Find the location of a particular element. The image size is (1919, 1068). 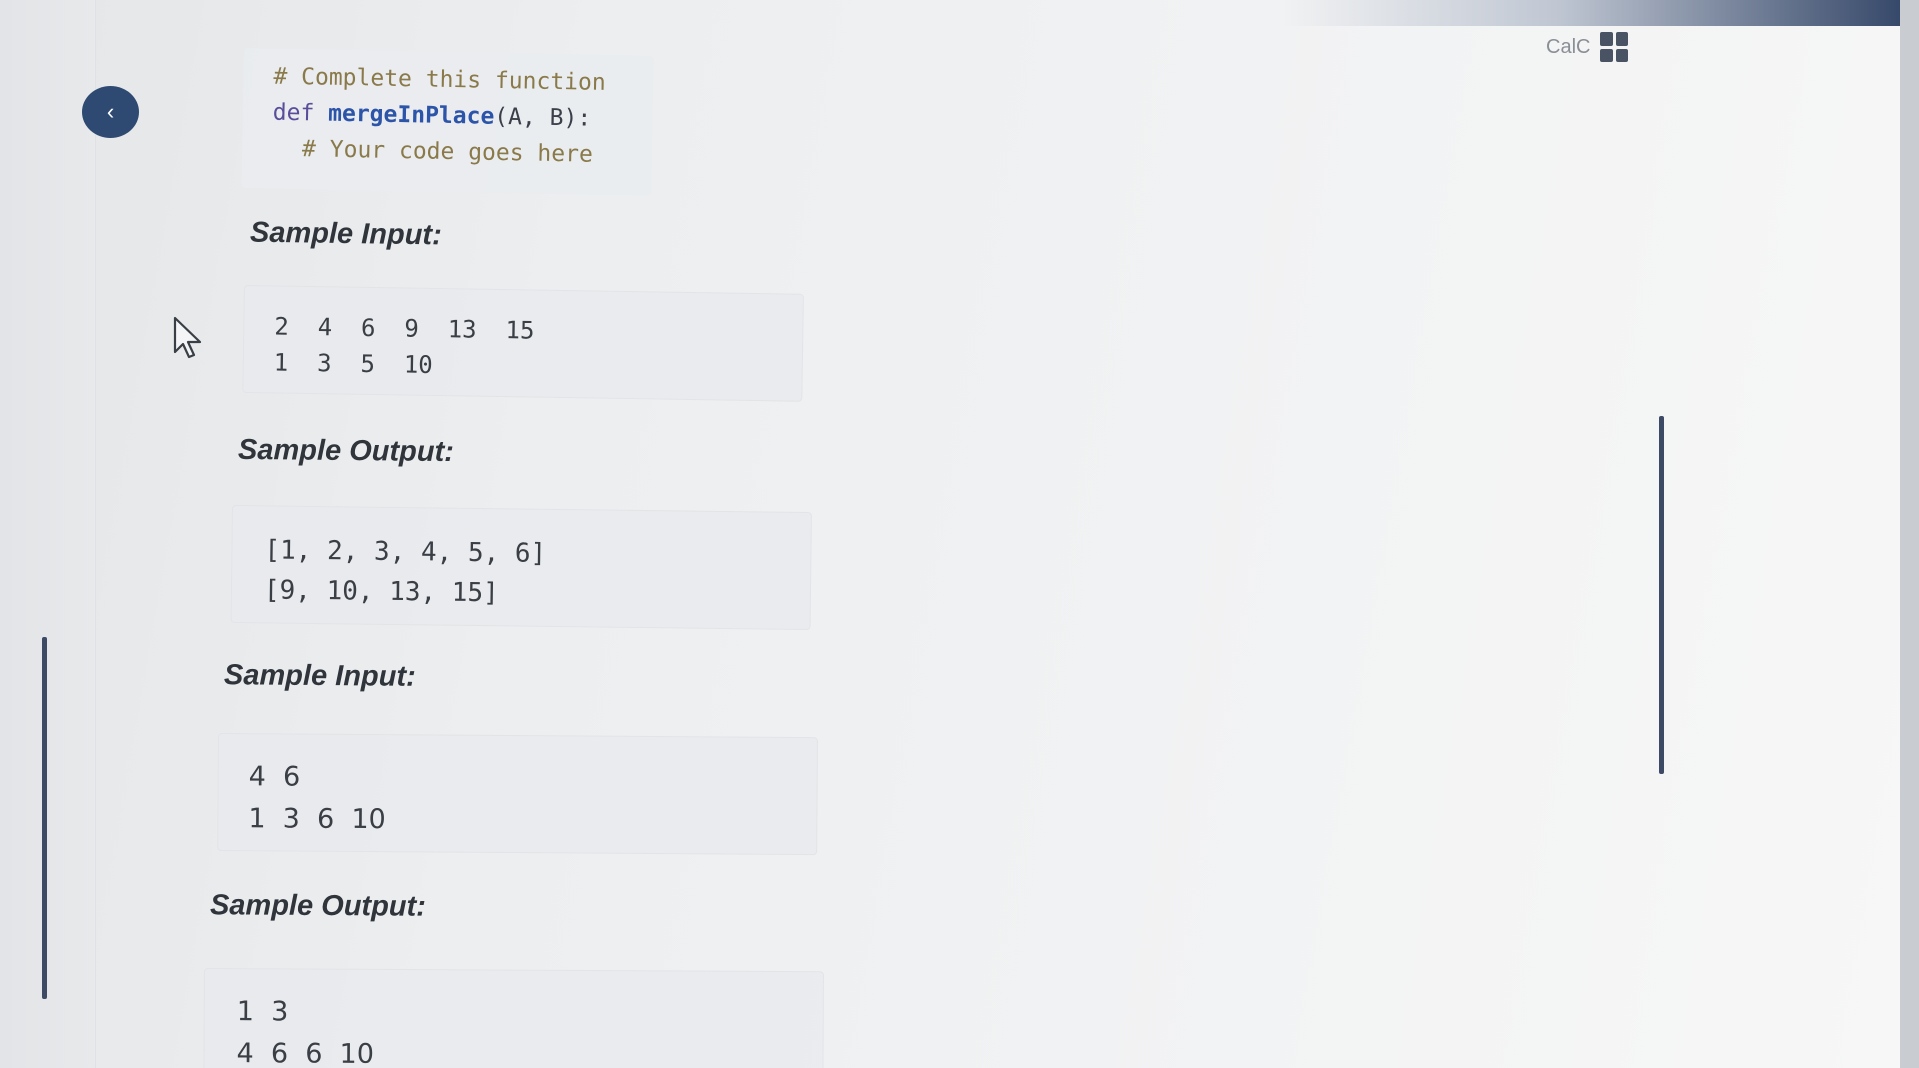

code-params: (A, B): is located at coordinates (543, 117).